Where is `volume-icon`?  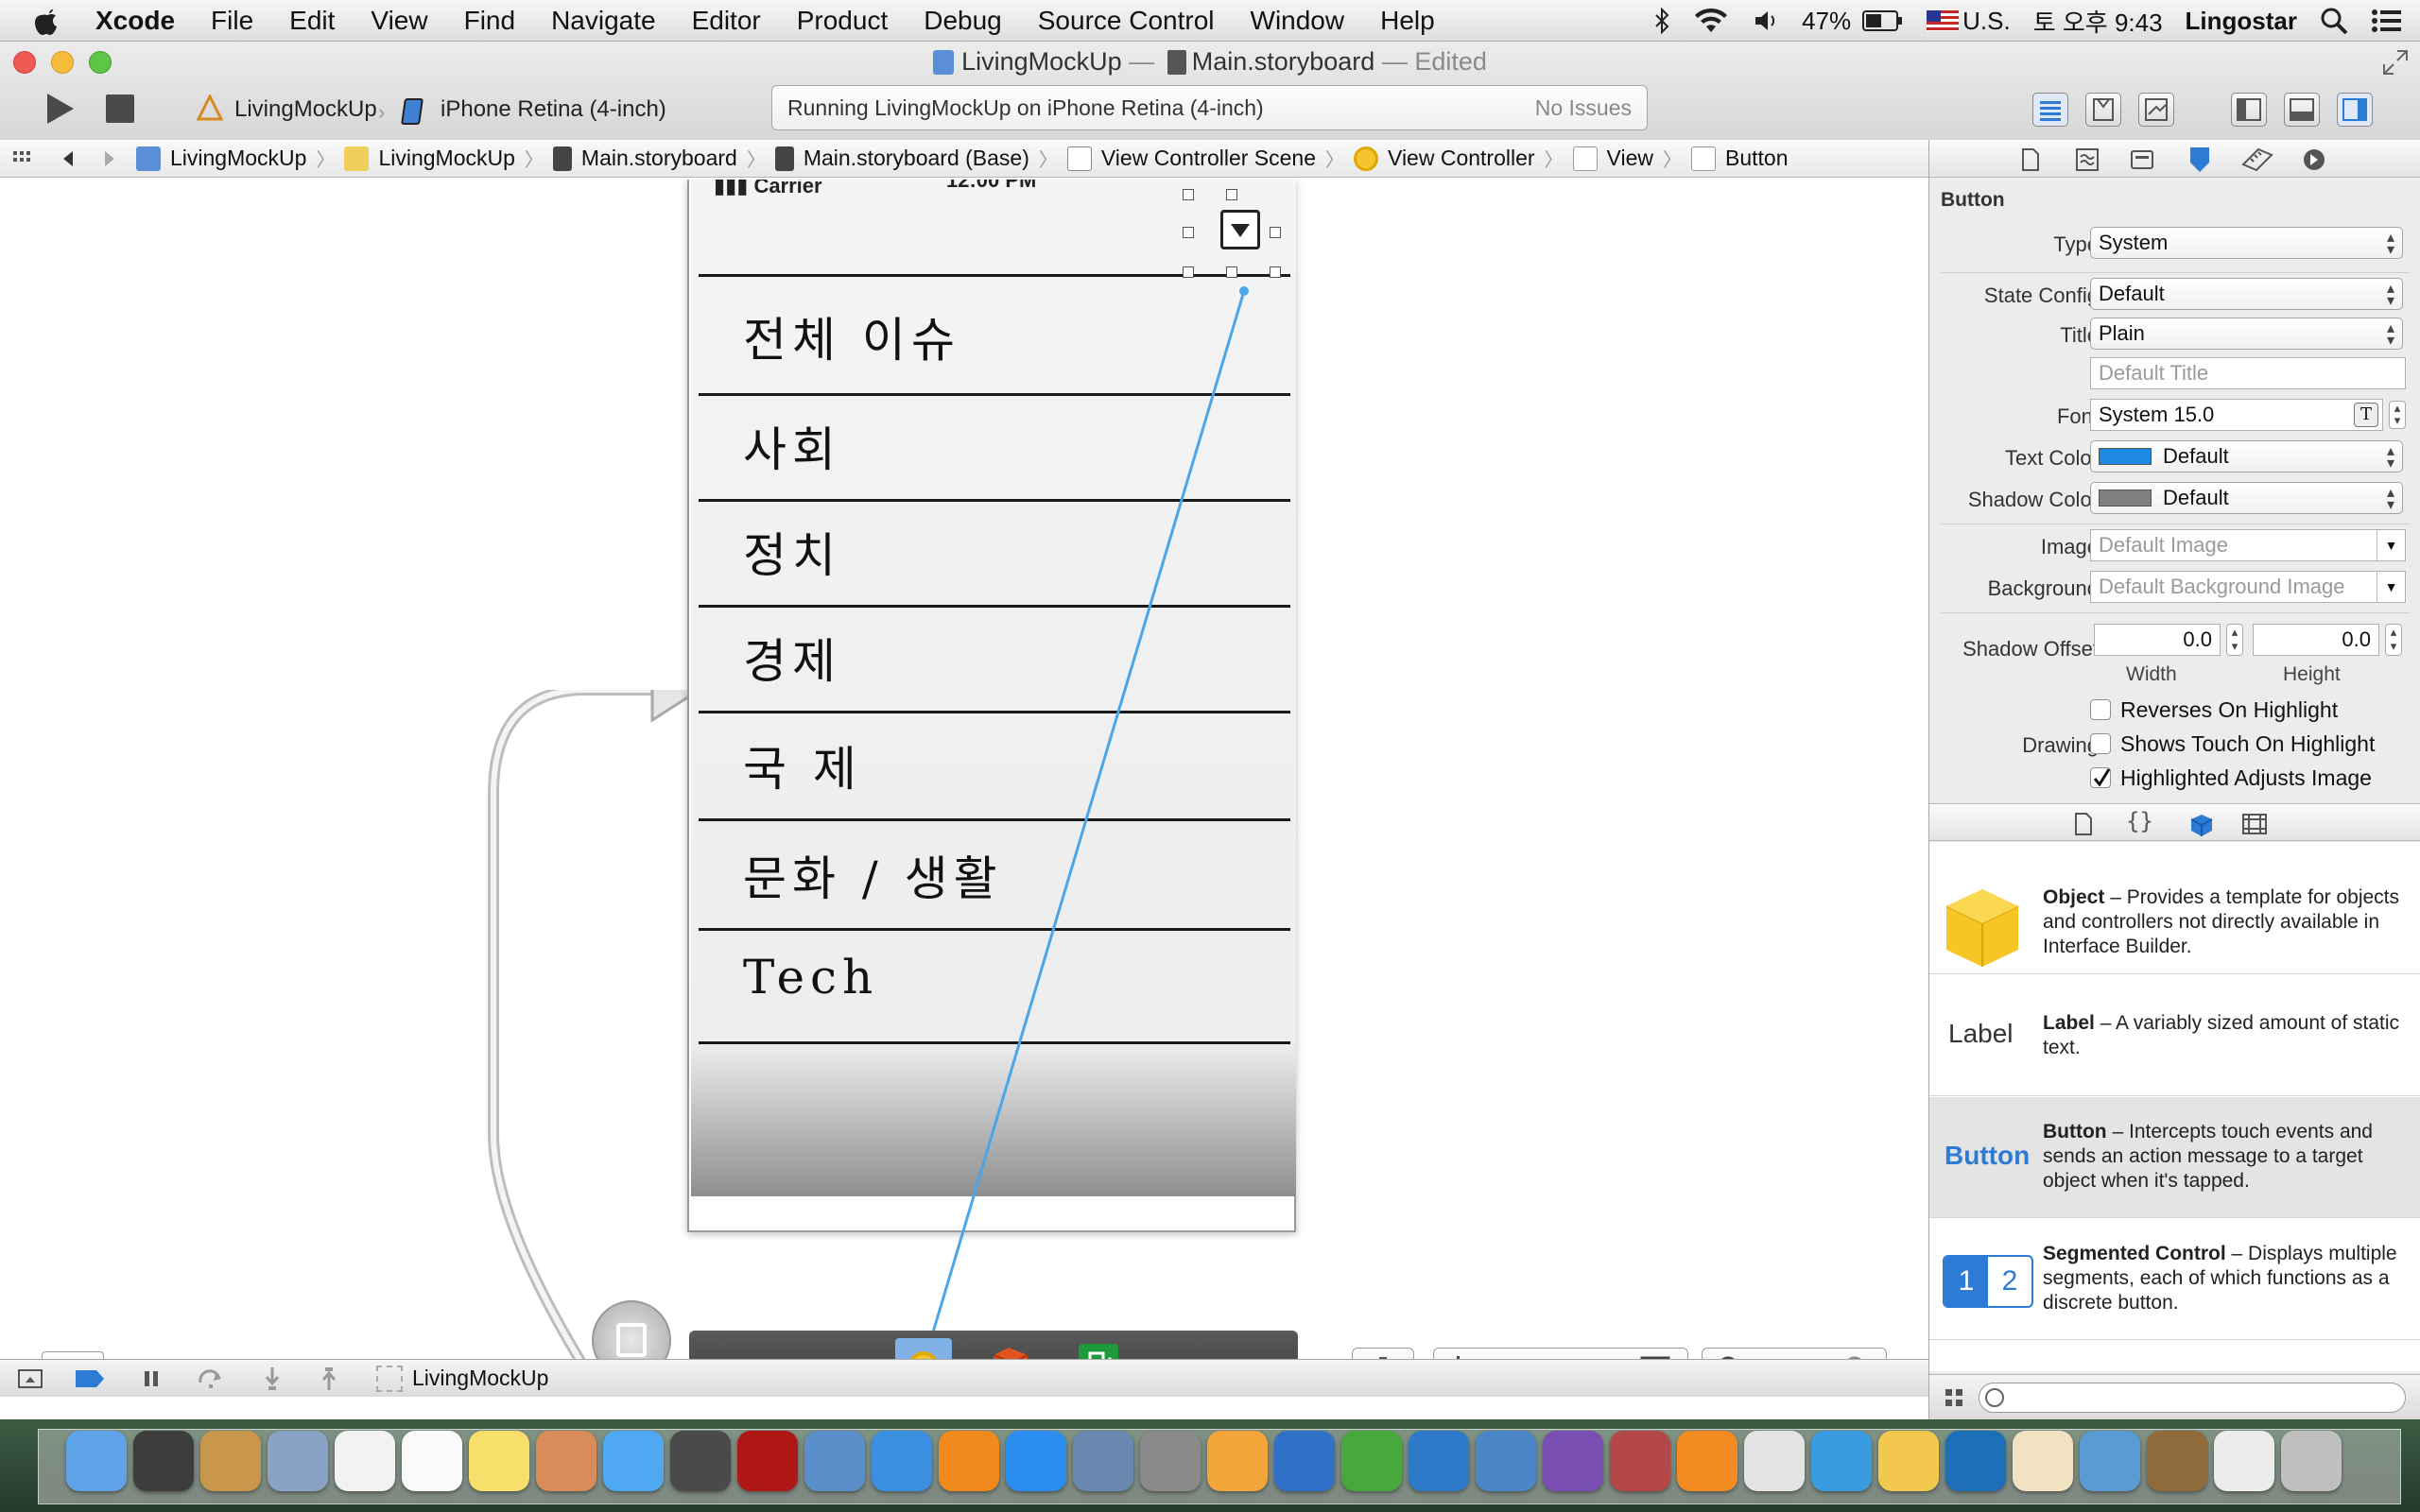
volume-icon is located at coordinates (1765, 21).